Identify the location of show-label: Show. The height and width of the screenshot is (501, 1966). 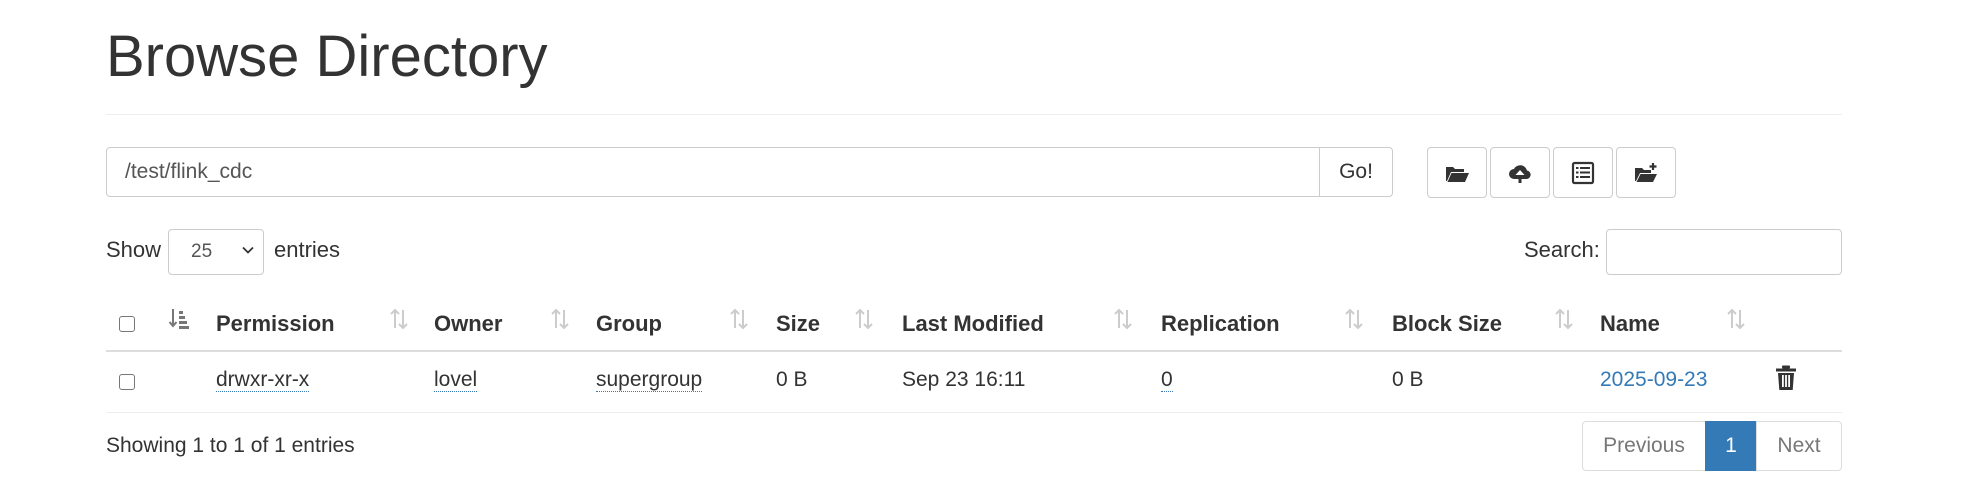
(134, 249).